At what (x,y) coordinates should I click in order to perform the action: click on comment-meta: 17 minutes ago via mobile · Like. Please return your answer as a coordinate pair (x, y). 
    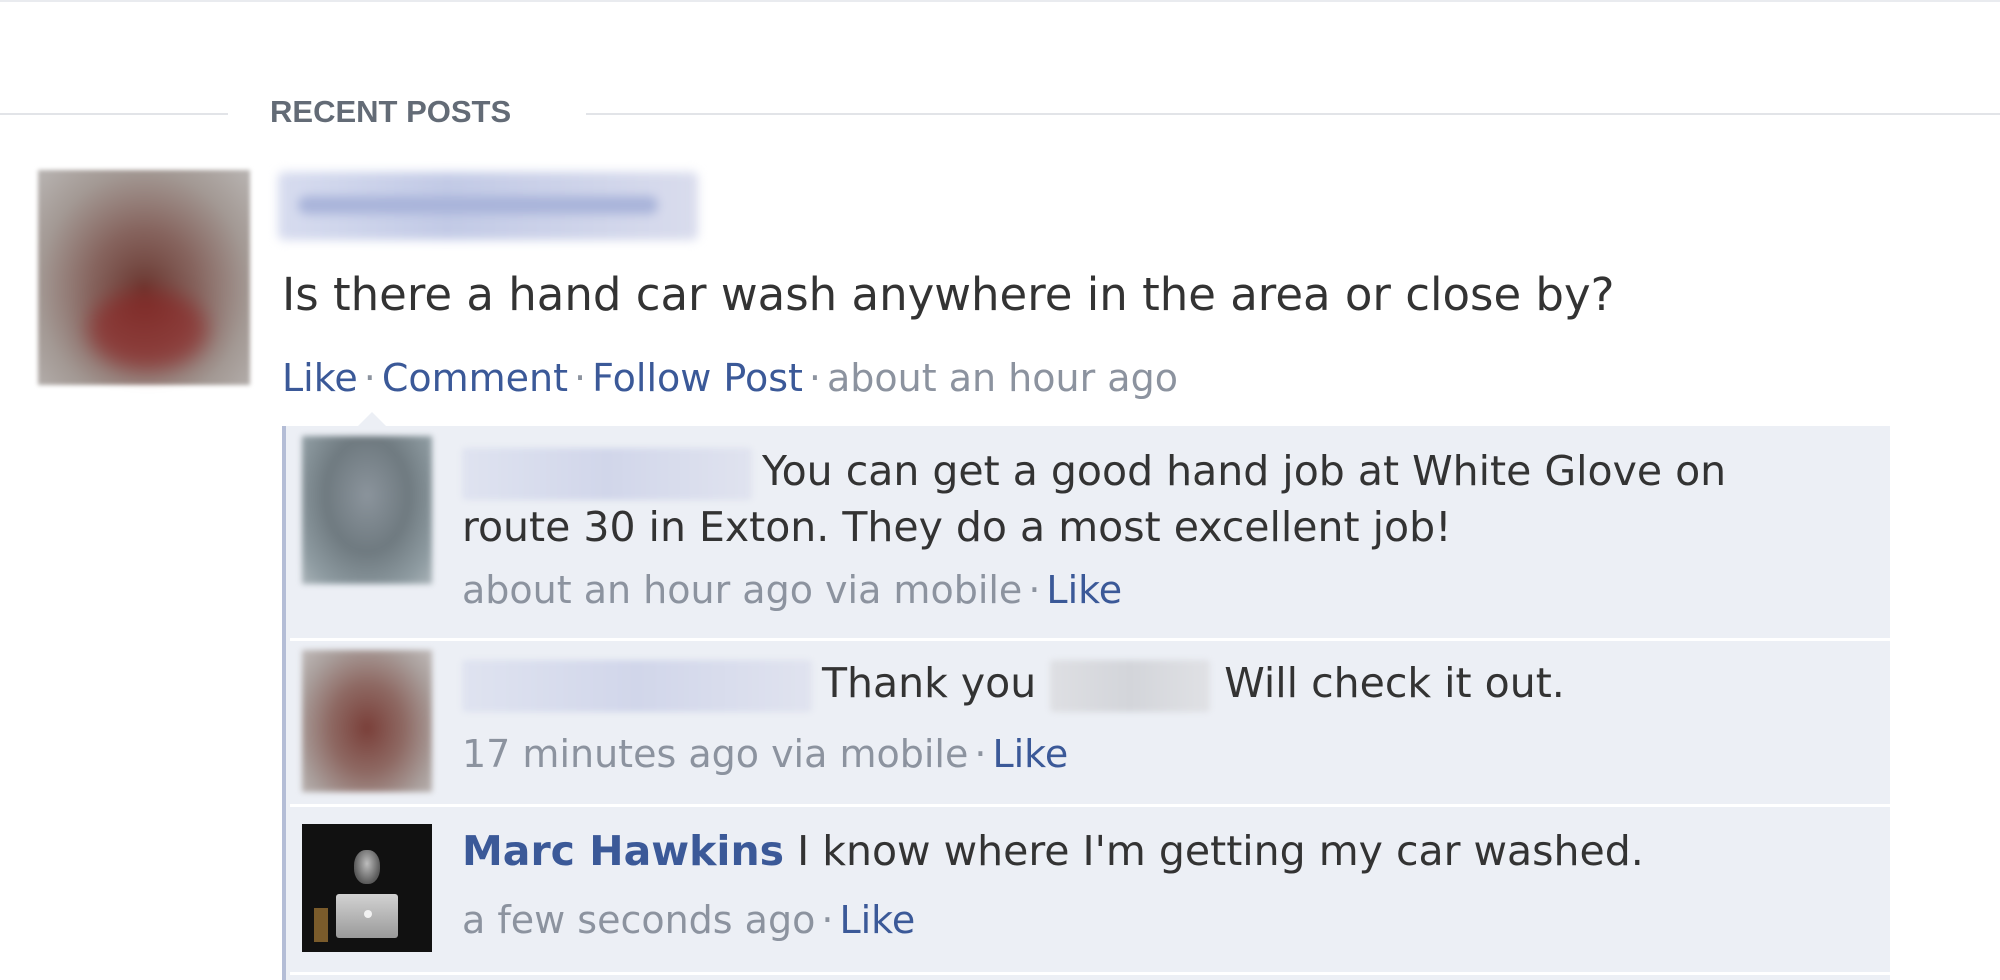
    Looking at the image, I should click on (765, 754).